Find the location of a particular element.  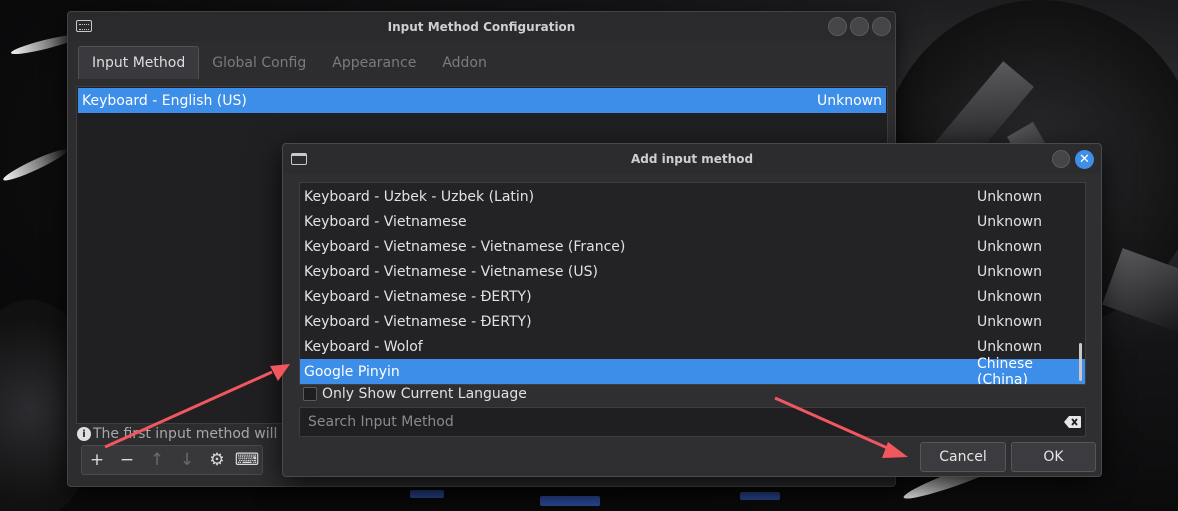

keyboard-layout-button: ⌨ is located at coordinates (247, 460).